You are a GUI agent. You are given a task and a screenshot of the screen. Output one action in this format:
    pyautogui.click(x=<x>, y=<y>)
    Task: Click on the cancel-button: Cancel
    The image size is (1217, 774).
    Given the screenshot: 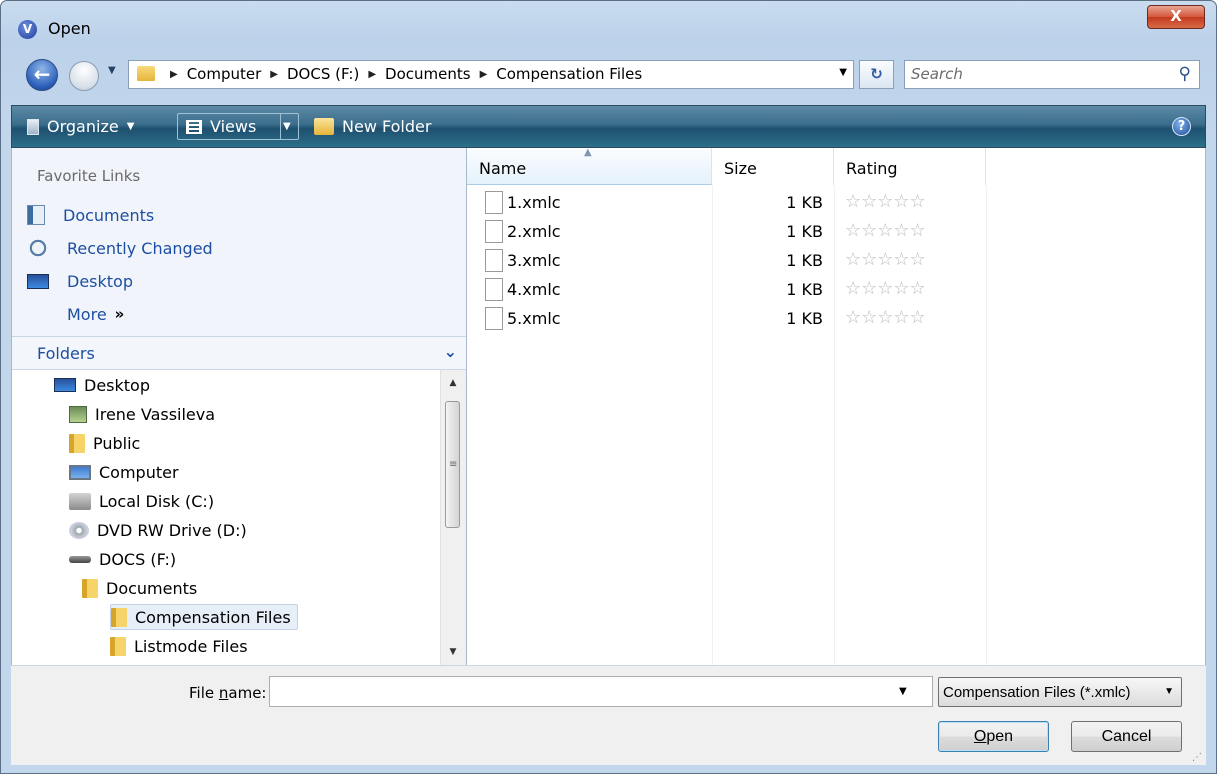 What is the action you would take?
    pyautogui.click(x=1126, y=736)
    